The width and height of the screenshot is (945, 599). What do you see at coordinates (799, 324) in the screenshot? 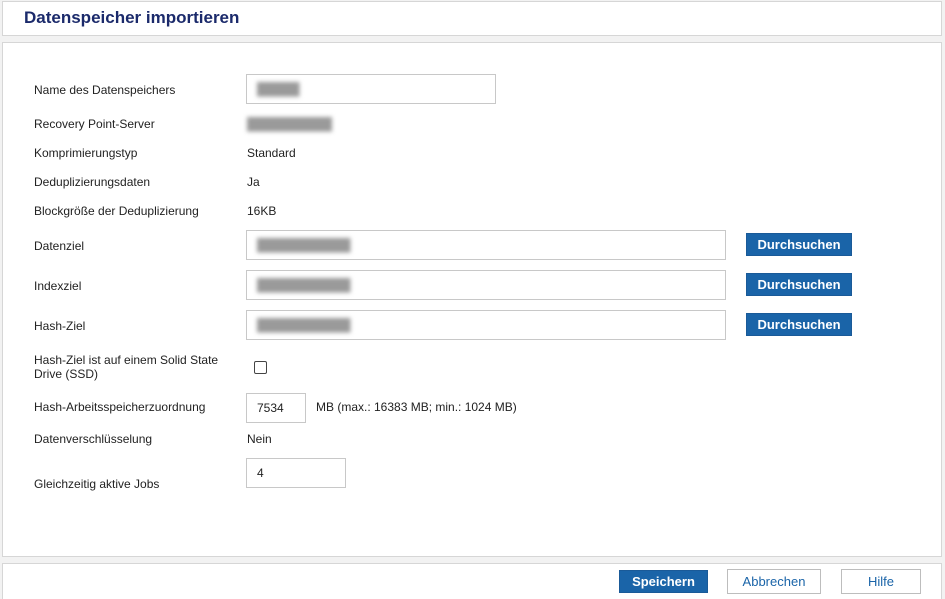
I see `hash-dest-browse-button: Durchsuchen` at bounding box center [799, 324].